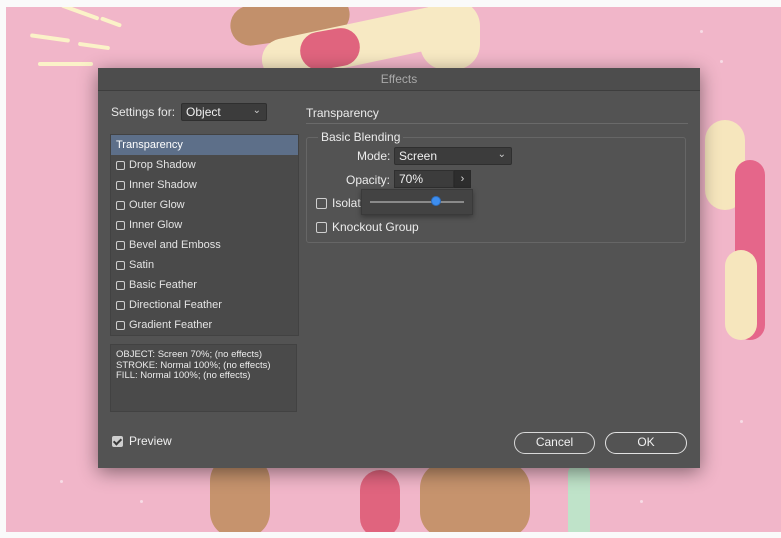 The height and width of the screenshot is (538, 781). Describe the element at coordinates (462, 179) in the screenshot. I see `chevron-right-icon: ›` at that location.